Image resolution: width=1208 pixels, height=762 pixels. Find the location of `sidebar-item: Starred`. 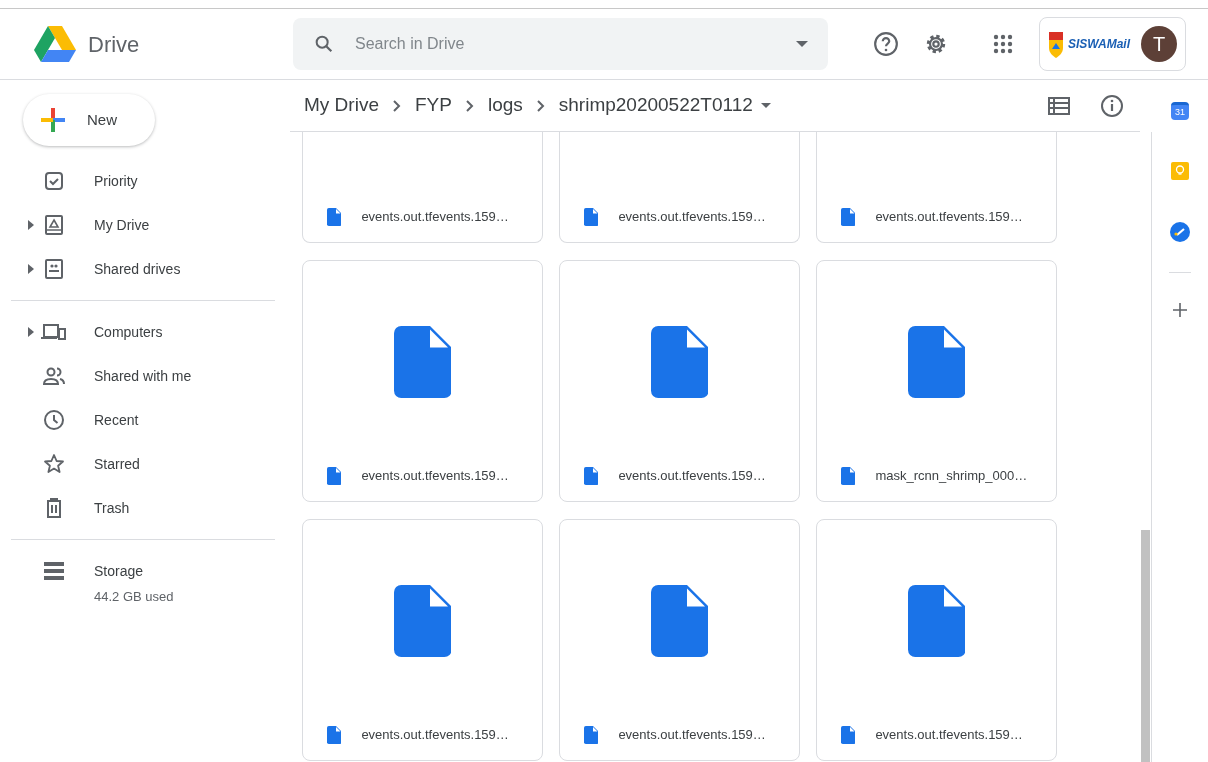

sidebar-item: Starred is located at coordinates (145, 464).